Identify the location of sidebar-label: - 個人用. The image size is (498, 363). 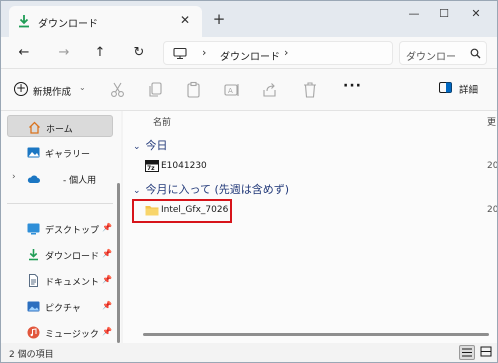
(80, 181).